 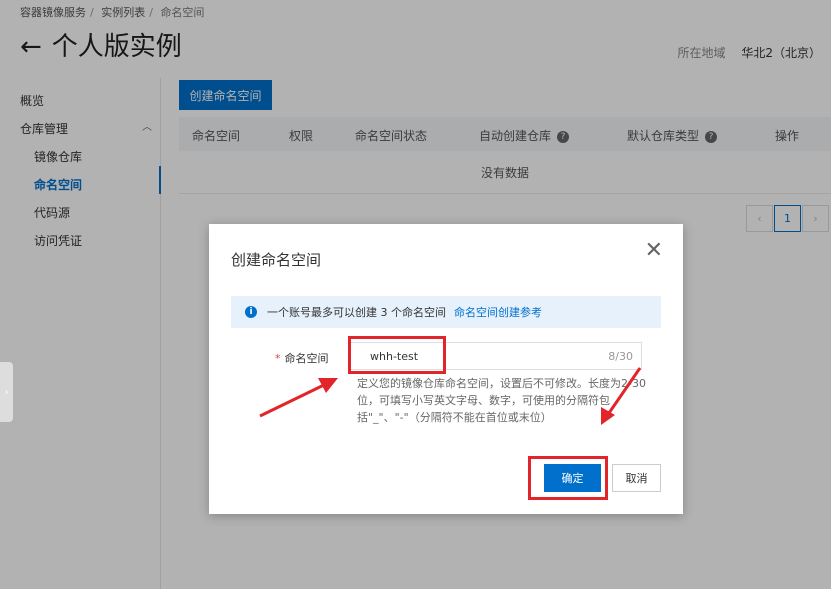 I want to click on close-icon: ✕, so click(x=654, y=251).